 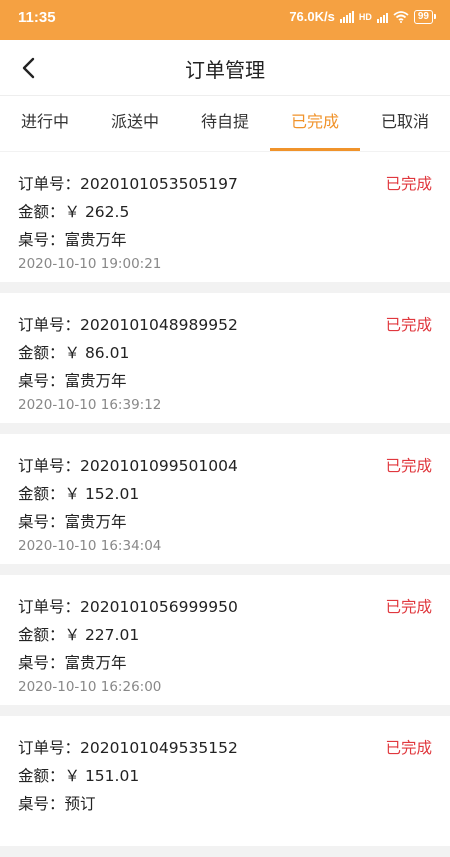 I want to click on order-amount-line: 金额：￥ 227.01, so click(x=79, y=635).